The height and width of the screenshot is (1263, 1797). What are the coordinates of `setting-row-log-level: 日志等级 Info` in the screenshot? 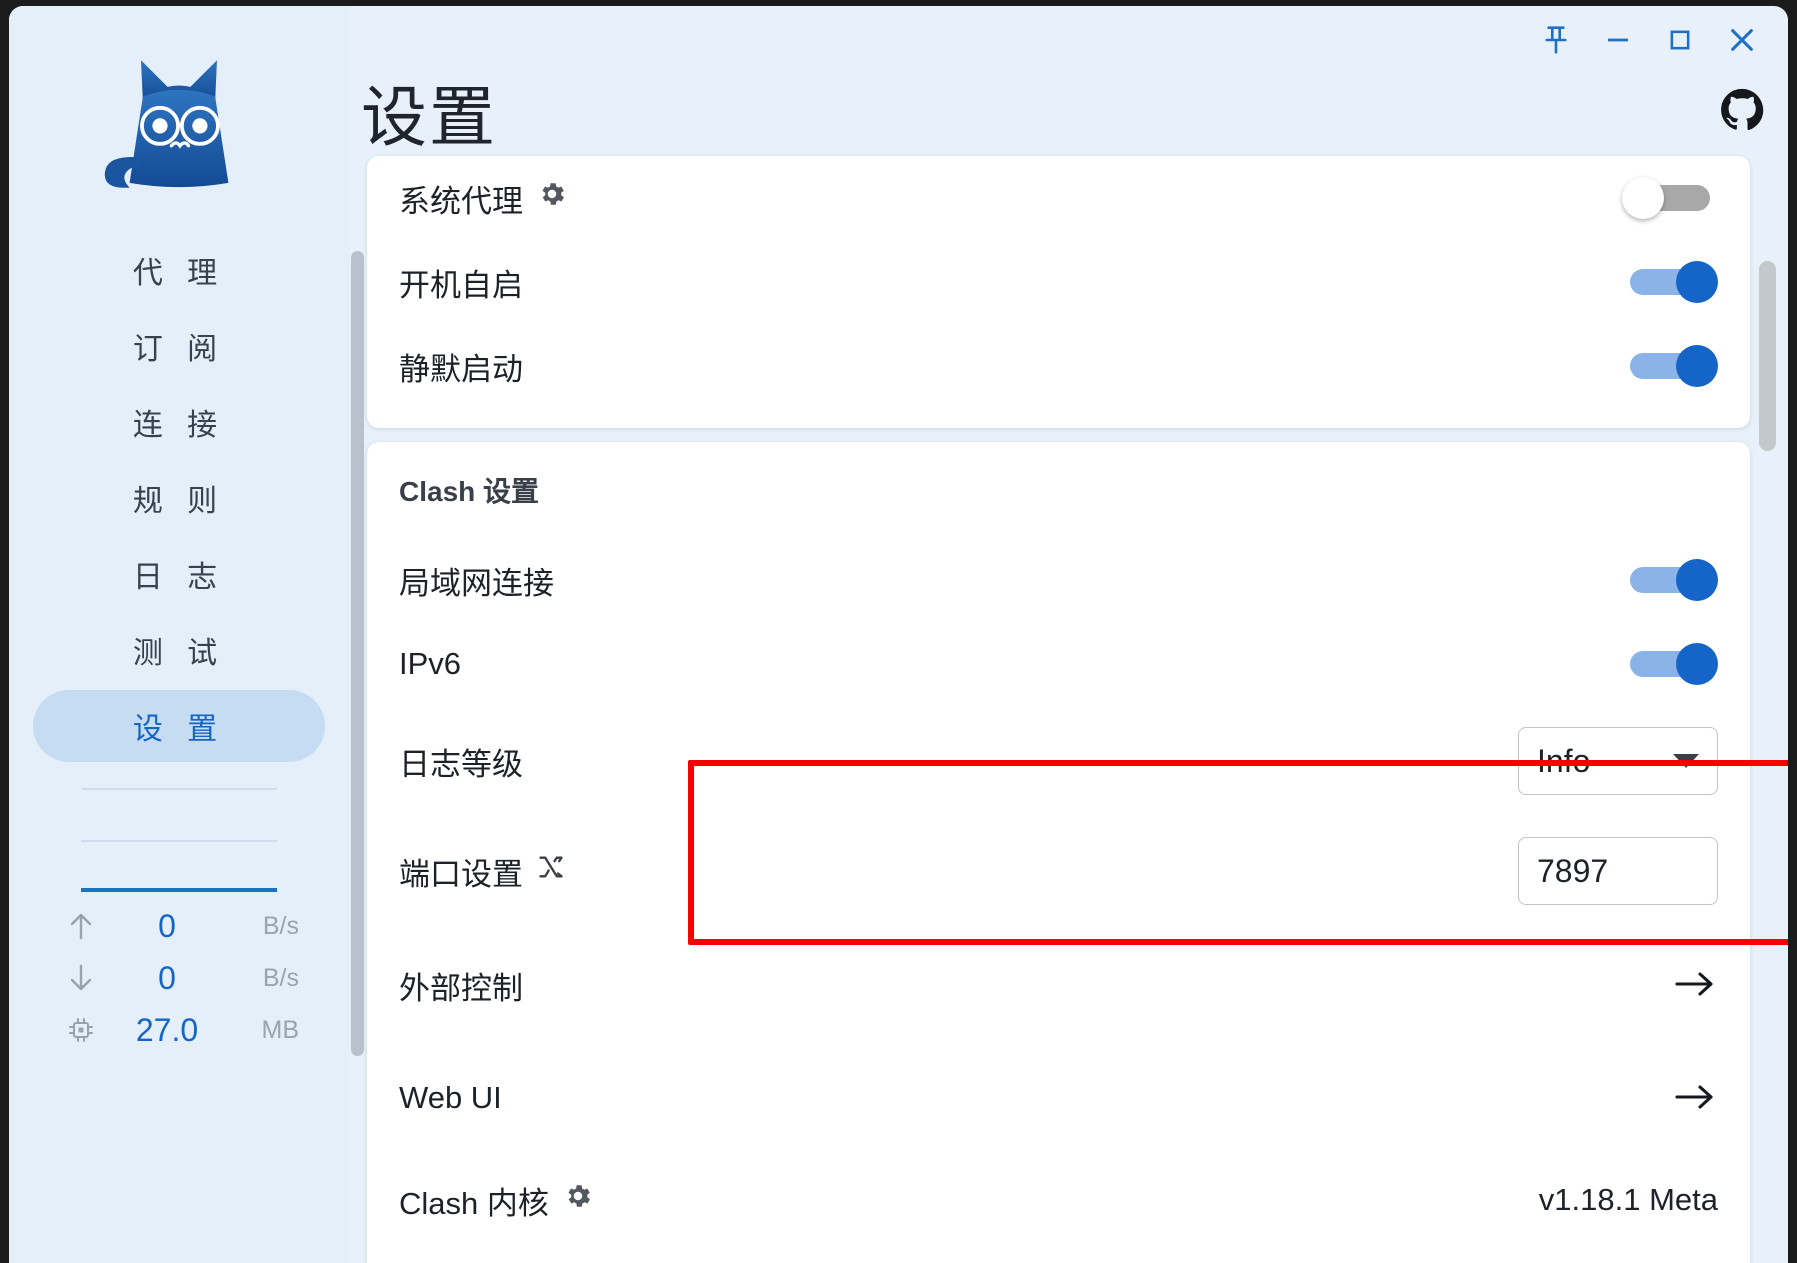 It's located at (1058, 761).